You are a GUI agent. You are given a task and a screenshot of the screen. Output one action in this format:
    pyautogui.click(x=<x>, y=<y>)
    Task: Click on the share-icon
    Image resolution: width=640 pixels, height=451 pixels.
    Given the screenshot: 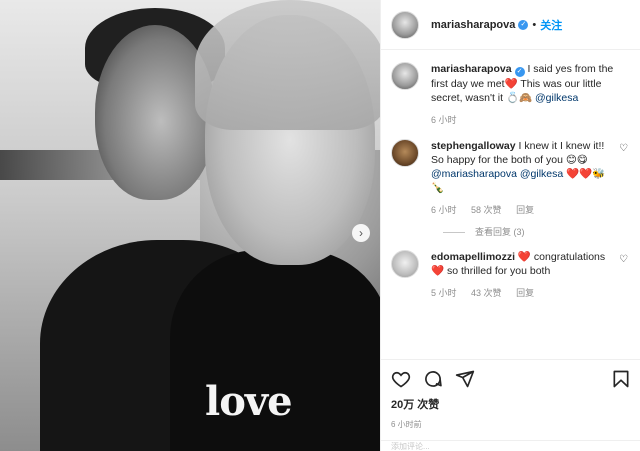 What is the action you would take?
    pyautogui.click(x=465, y=379)
    